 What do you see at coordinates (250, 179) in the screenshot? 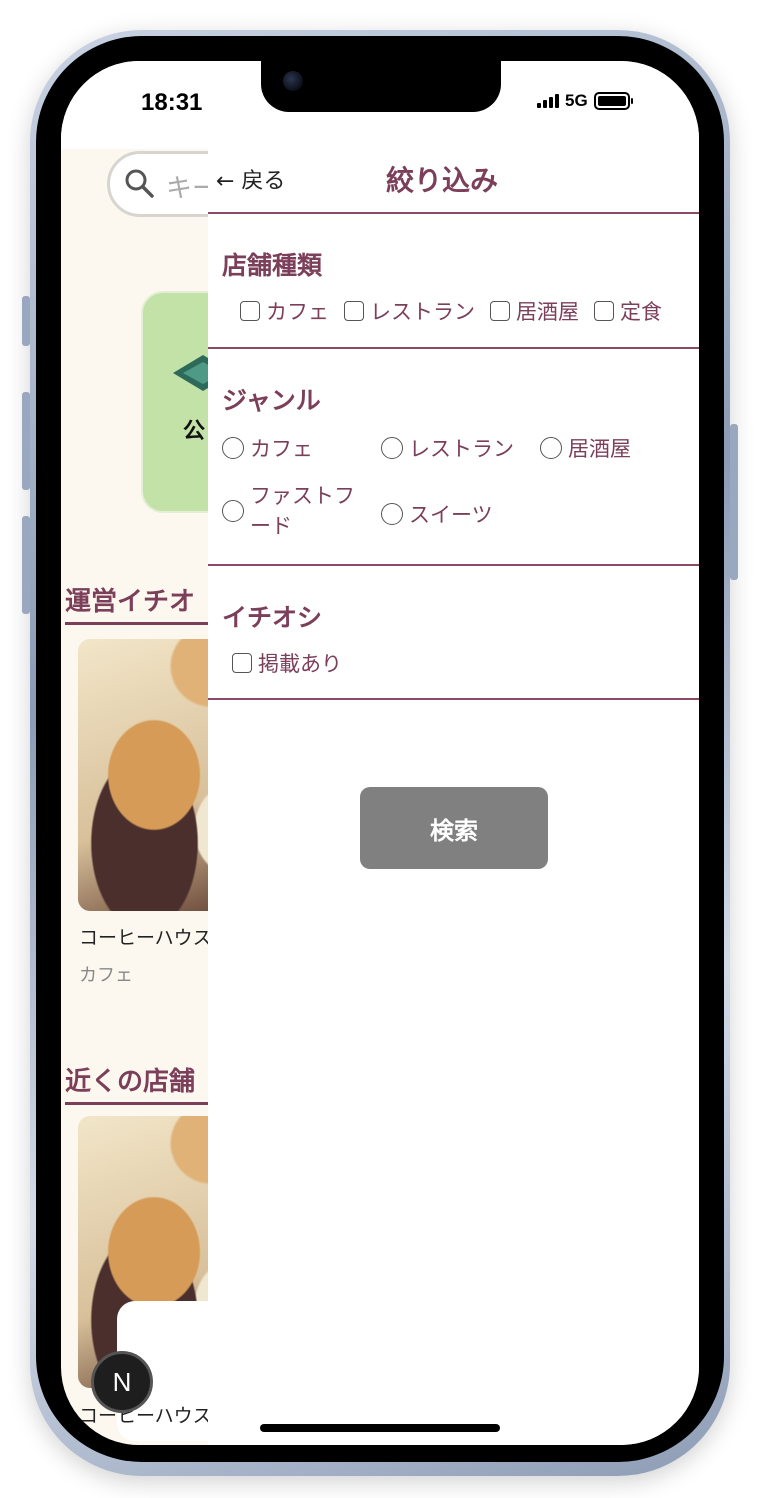
I see `back-button: ← 戻る` at bounding box center [250, 179].